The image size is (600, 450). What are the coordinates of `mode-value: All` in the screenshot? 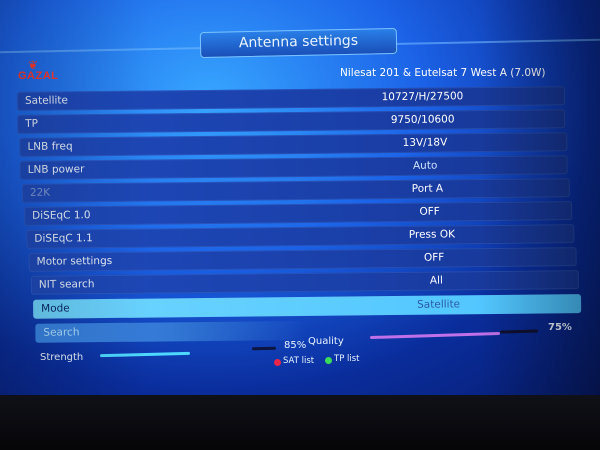 It's located at (436, 280).